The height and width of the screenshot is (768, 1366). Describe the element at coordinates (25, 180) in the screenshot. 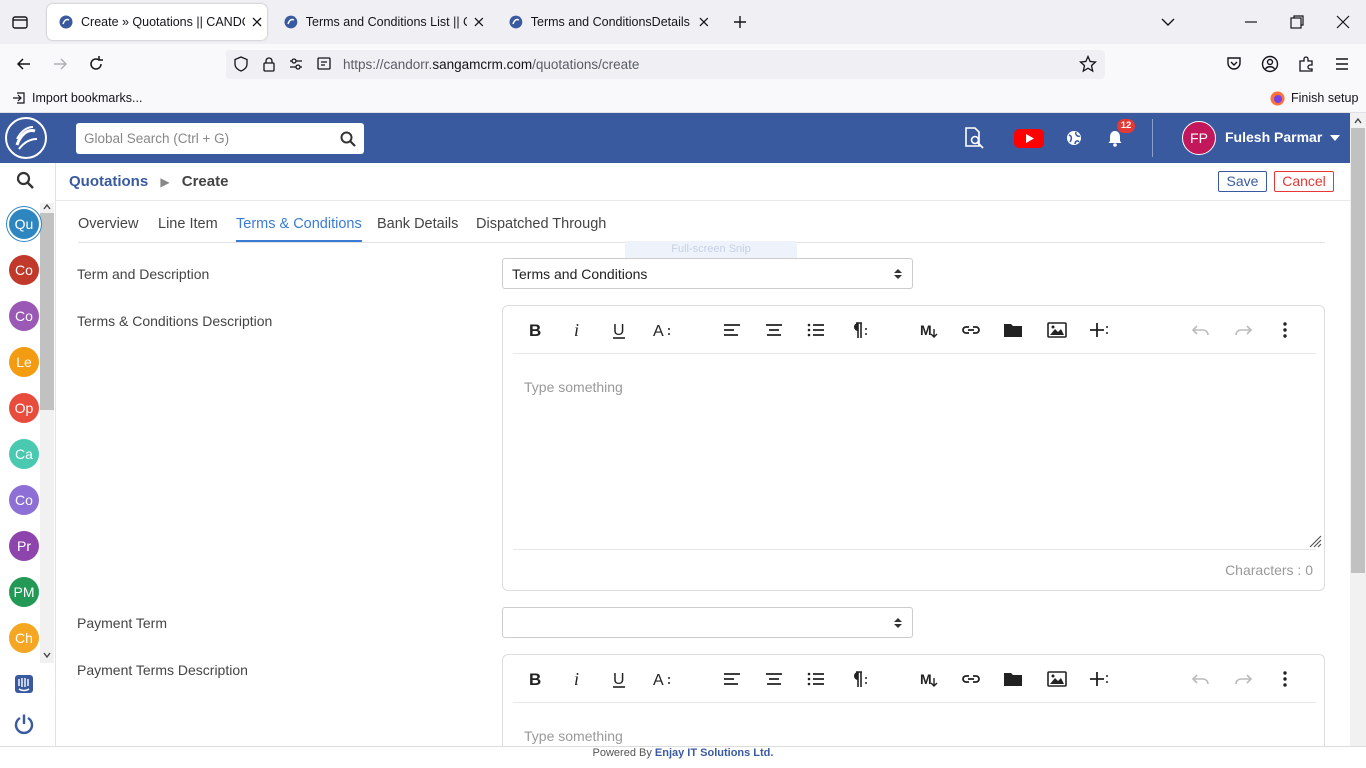

I see `sidebar-search-icon` at that location.